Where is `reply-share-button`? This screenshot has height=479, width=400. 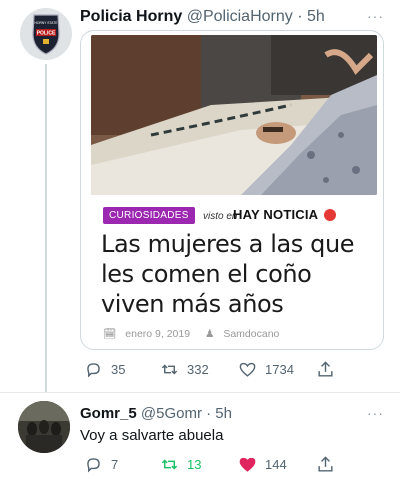
reply-share-button is located at coordinates (329, 464).